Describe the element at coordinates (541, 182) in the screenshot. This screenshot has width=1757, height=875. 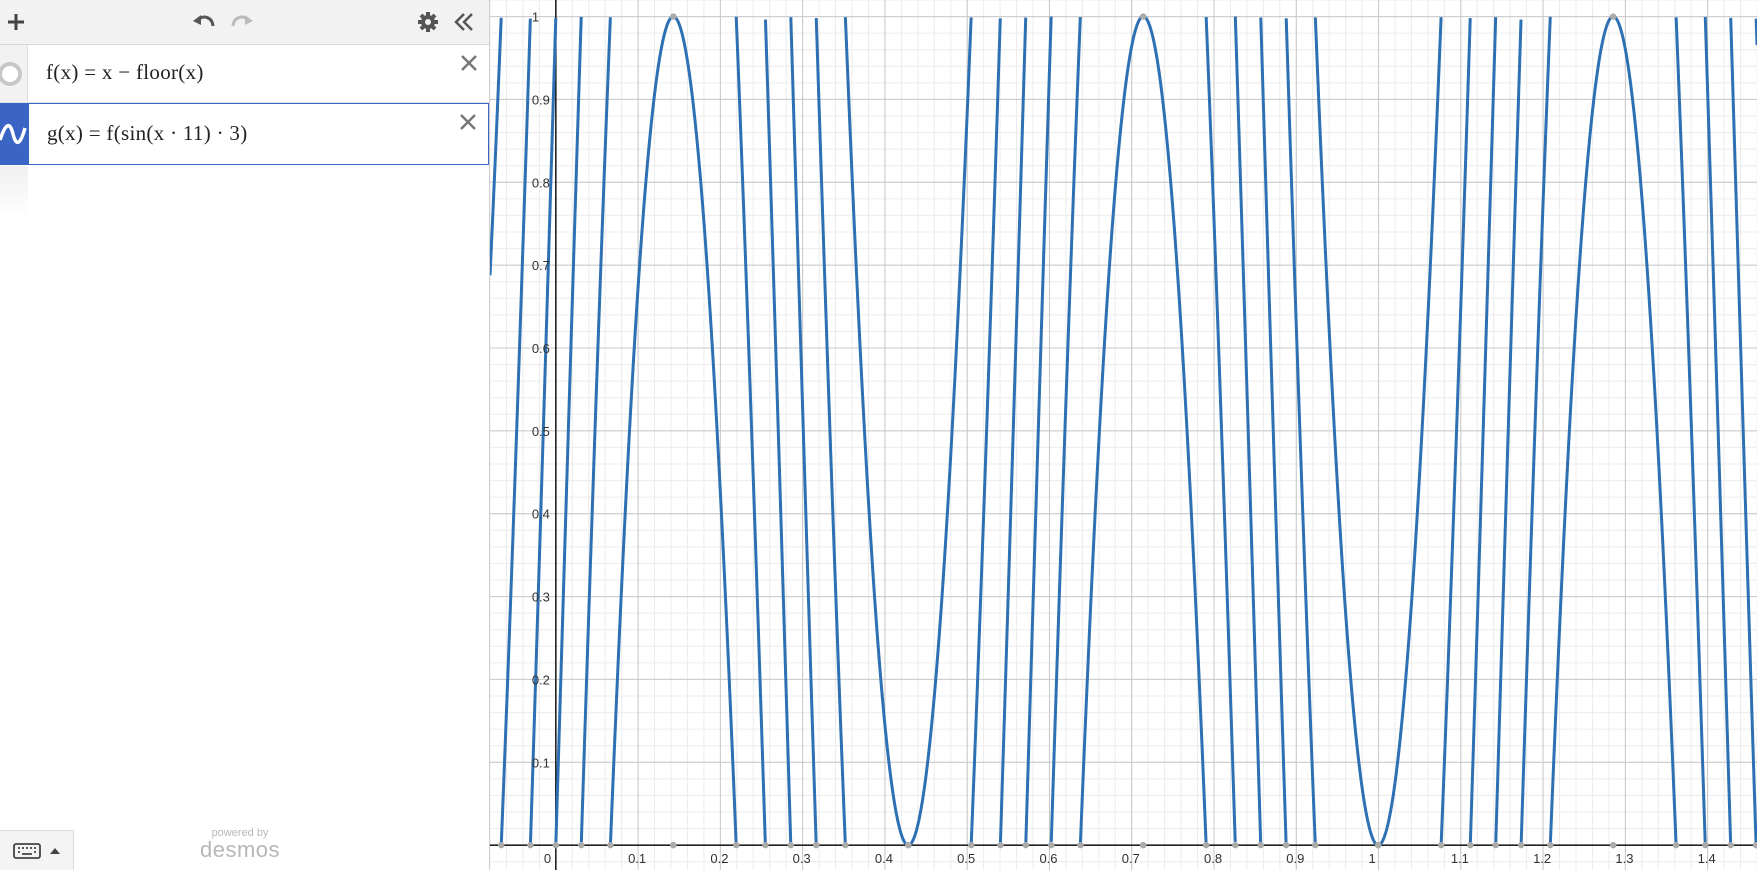
I see `y-tick-label: 0.8` at that location.